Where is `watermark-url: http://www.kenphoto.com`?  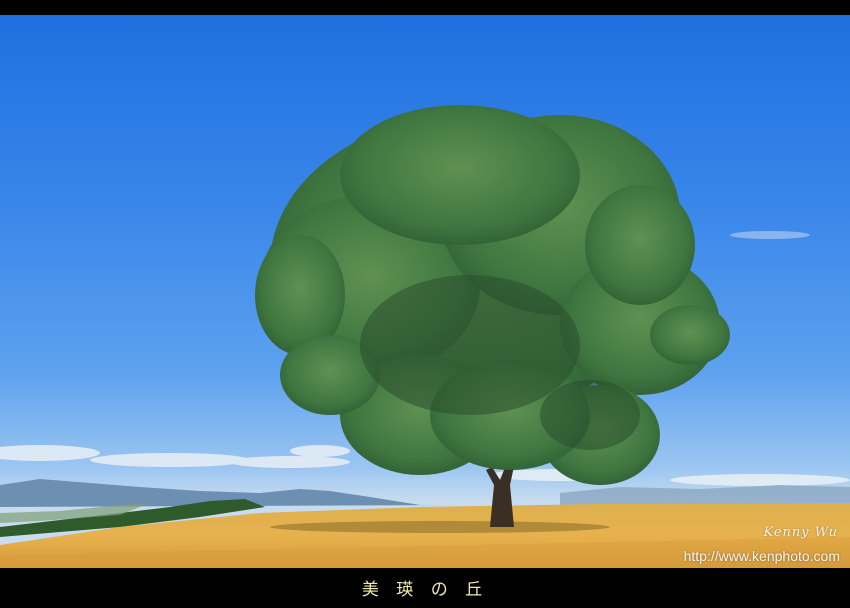 watermark-url: http://www.kenphoto.com is located at coordinates (761, 556).